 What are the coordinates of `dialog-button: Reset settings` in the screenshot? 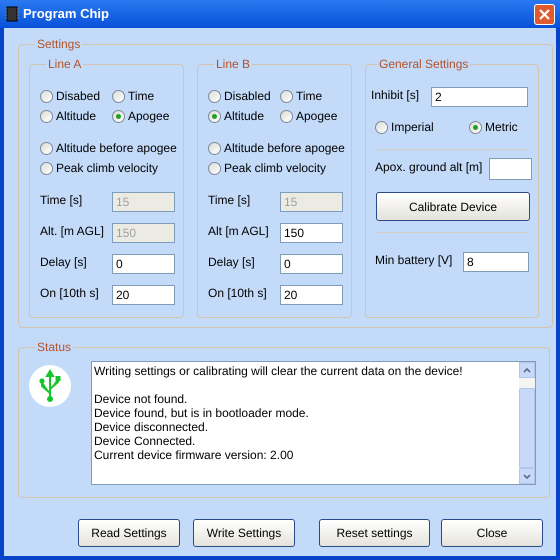 It's located at (374, 533).